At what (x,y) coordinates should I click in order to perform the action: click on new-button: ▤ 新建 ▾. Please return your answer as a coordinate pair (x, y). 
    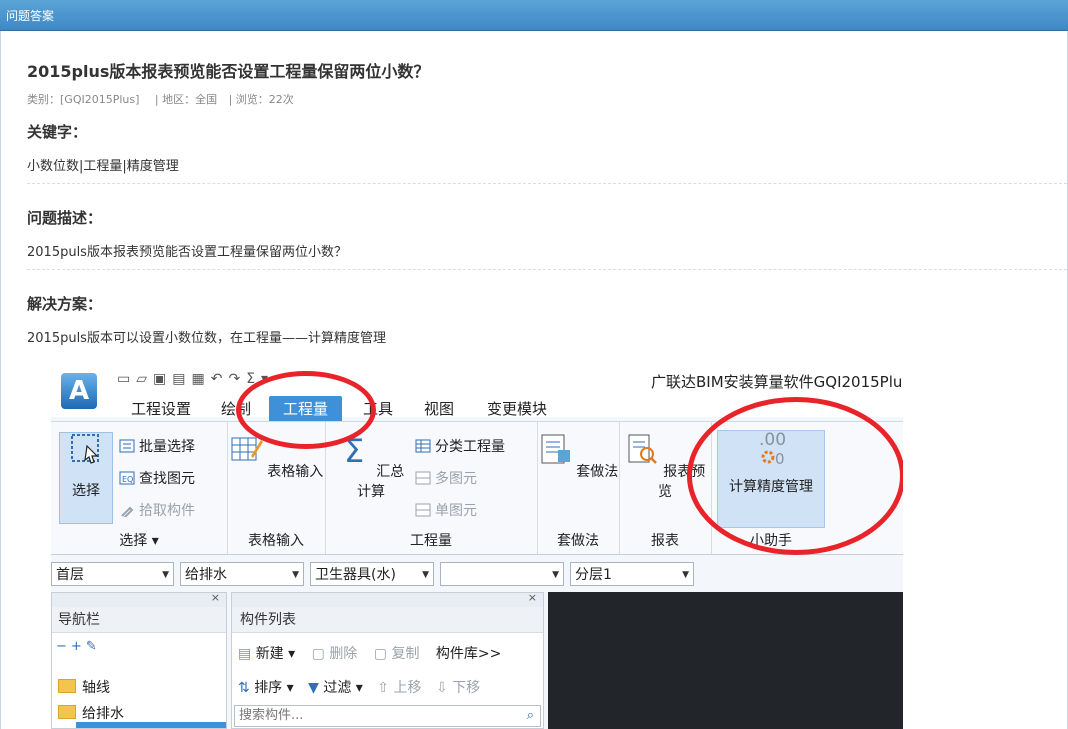
    Looking at the image, I should click on (266, 654).